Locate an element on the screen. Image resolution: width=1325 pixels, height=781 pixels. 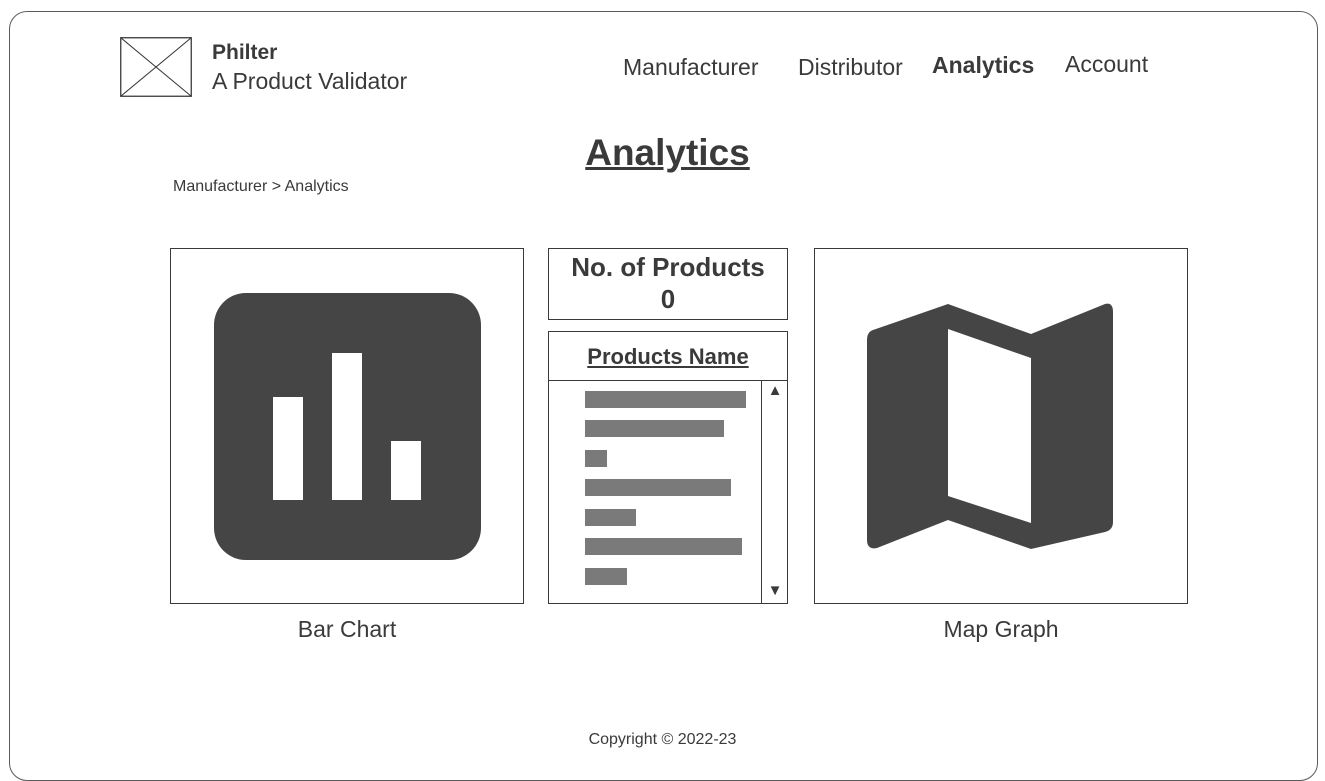
bar-chart-card is located at coordinates (347, 426).